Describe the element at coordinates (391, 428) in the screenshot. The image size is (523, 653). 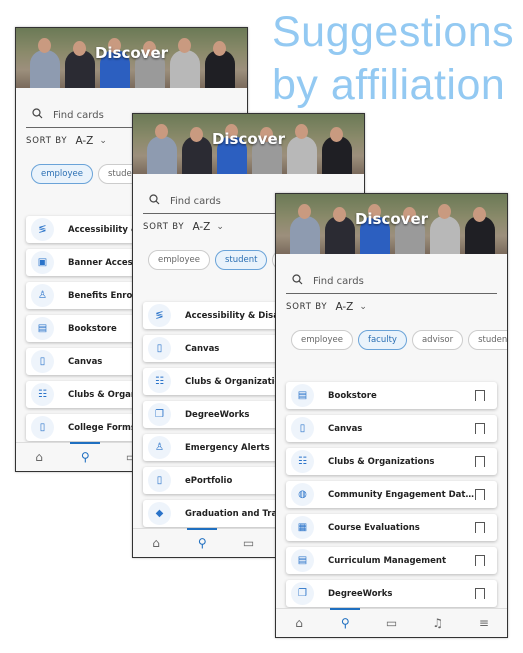
I see `card-list-item: ▯ Canvas` at that location.